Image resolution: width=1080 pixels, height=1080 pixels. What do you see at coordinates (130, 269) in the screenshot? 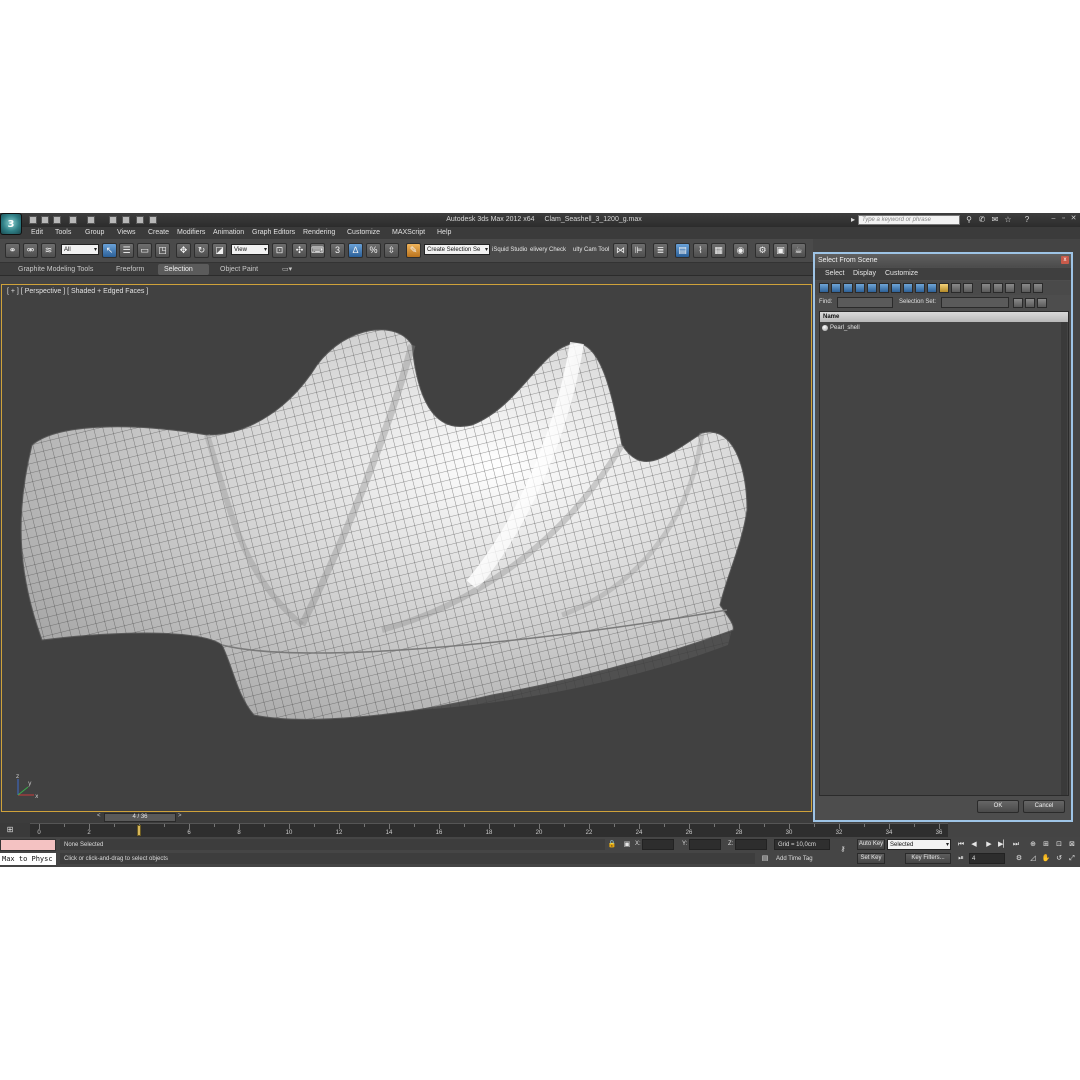
I see `tab-freeform: Freeform` at bounding box center [130, 269].